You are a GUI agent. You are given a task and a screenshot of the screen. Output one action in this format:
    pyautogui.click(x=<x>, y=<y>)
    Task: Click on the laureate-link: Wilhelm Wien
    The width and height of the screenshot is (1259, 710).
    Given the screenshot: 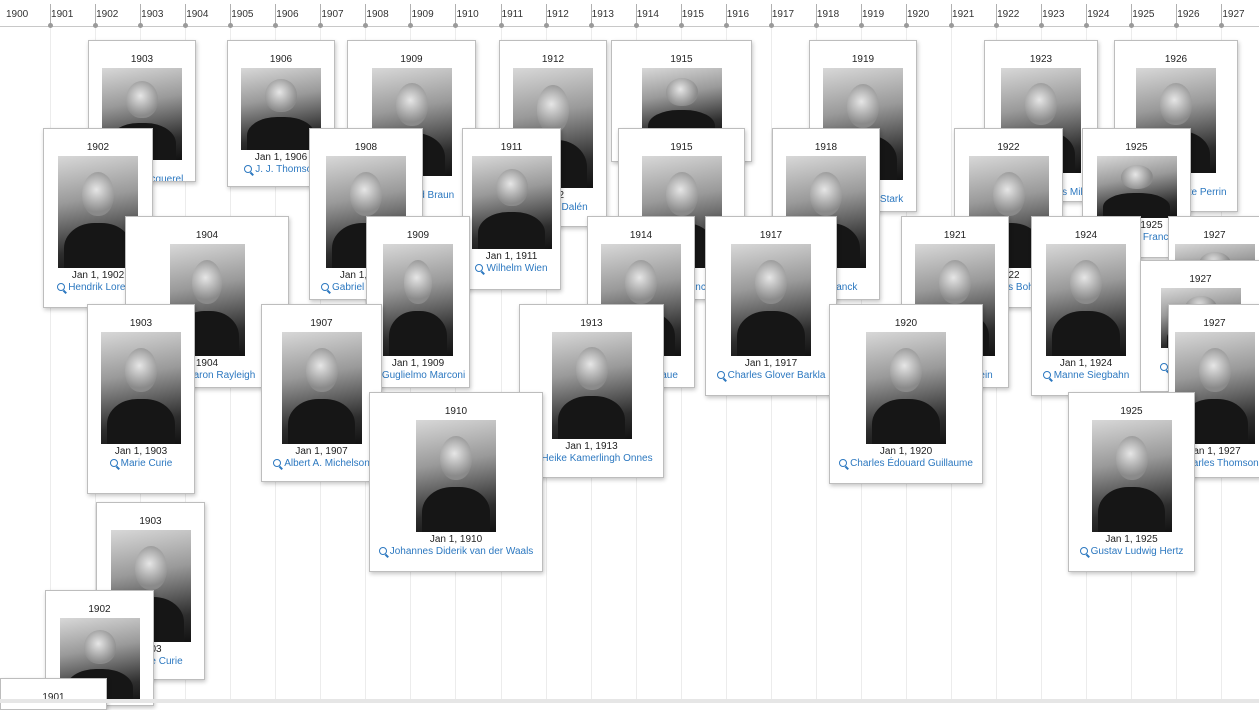 What is the action you would take?
    pyautogui.click(x=511, y=268)
    